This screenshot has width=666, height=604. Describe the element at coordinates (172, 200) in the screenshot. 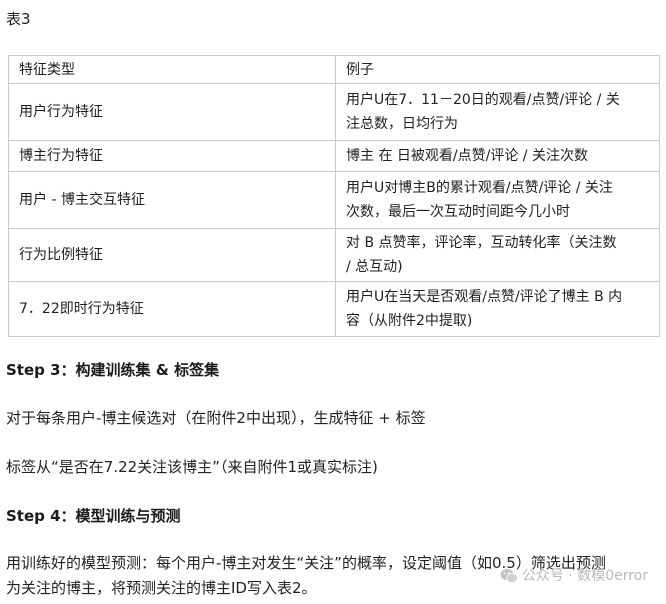

I see `feature-type-cell: 用户 - 博主交互特征` at that location.